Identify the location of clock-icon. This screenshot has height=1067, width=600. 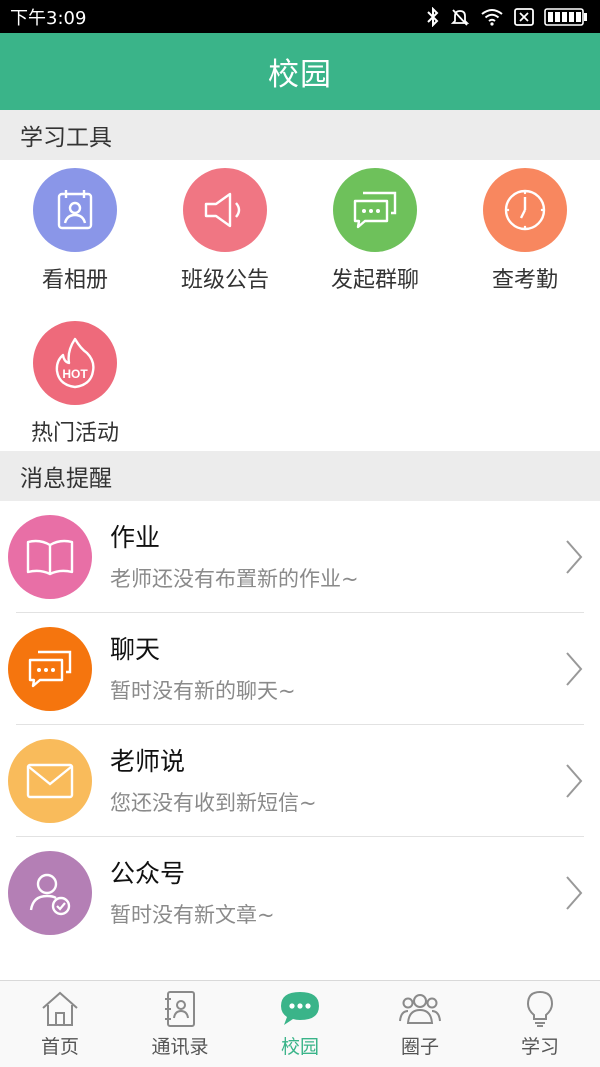
(525, 210).